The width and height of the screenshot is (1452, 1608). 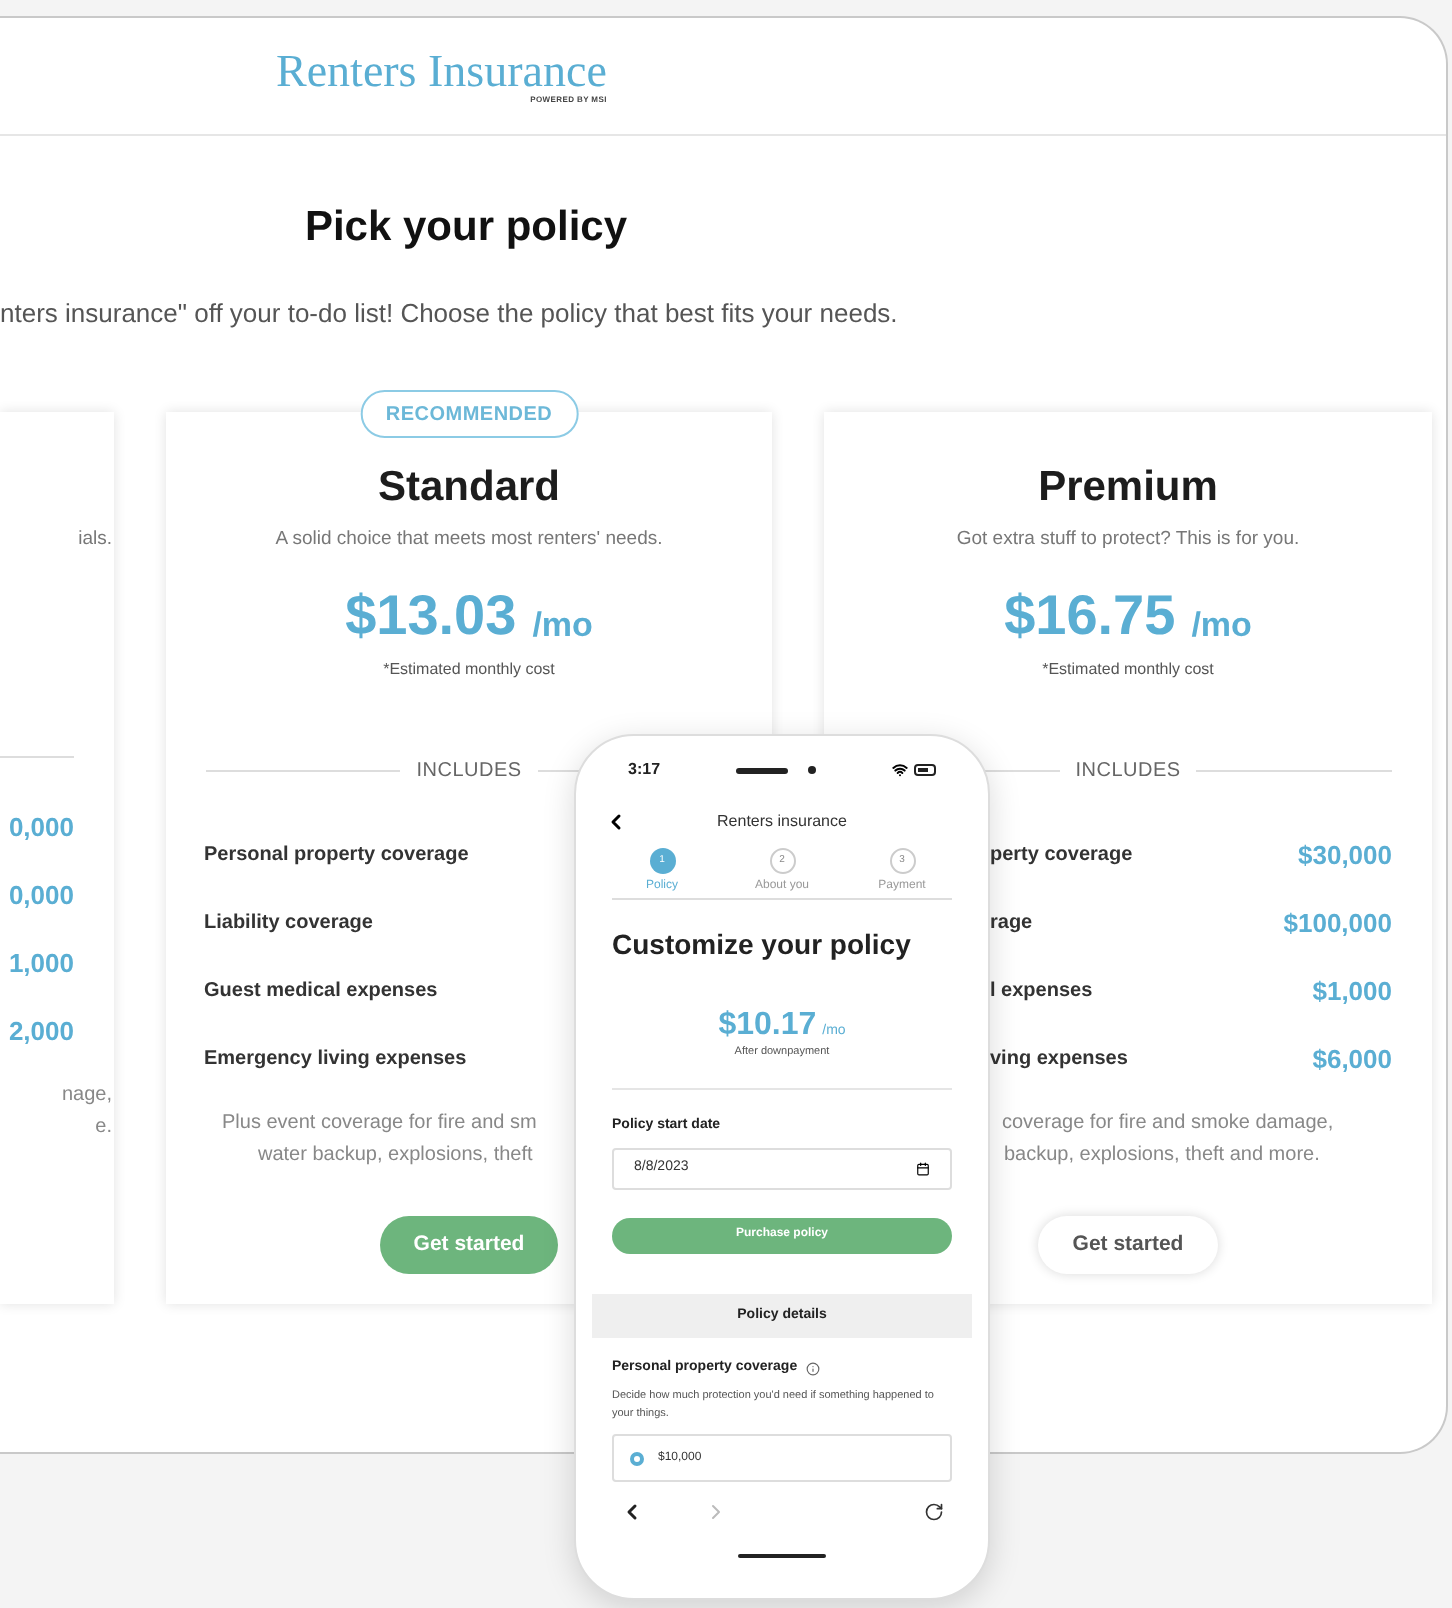 What do you see at coordinates (394, 1156) in the screenshot?
I see `footnote-text: water backup, explosions, theft` at bounding box center [394, 1156].